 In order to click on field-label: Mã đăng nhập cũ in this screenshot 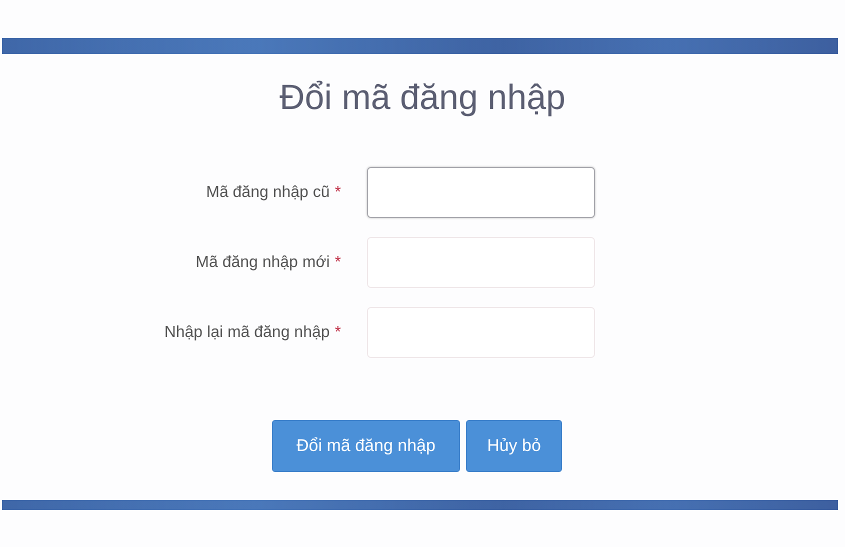, I will do `click(268, 192)`.